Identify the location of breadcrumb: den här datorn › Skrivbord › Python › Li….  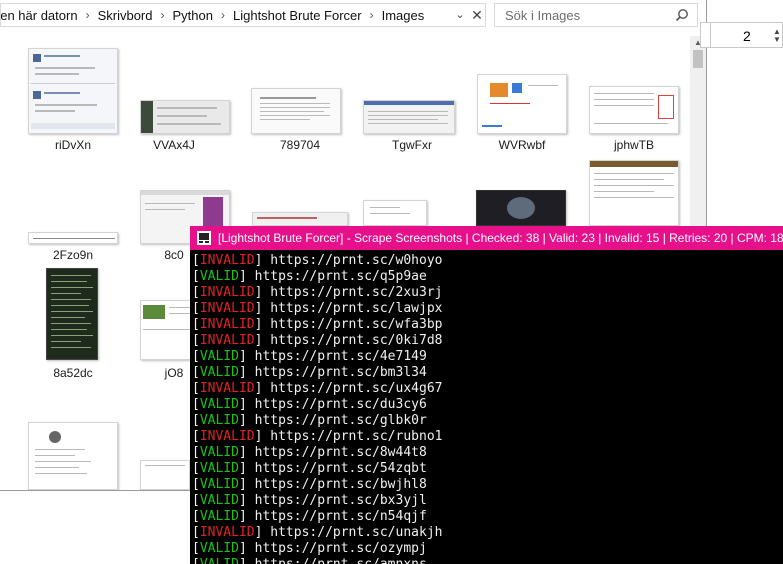
(243, 15).